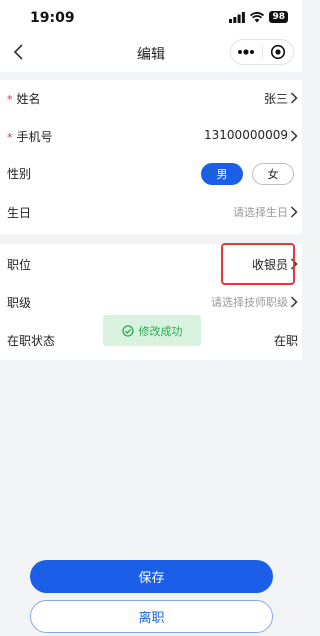 This screenshot has width=320, height=636. What do you see at coordinates (160, 331) in the screenshot?
I see `toast-text: 修改成功` at bounding box center [160, 331].